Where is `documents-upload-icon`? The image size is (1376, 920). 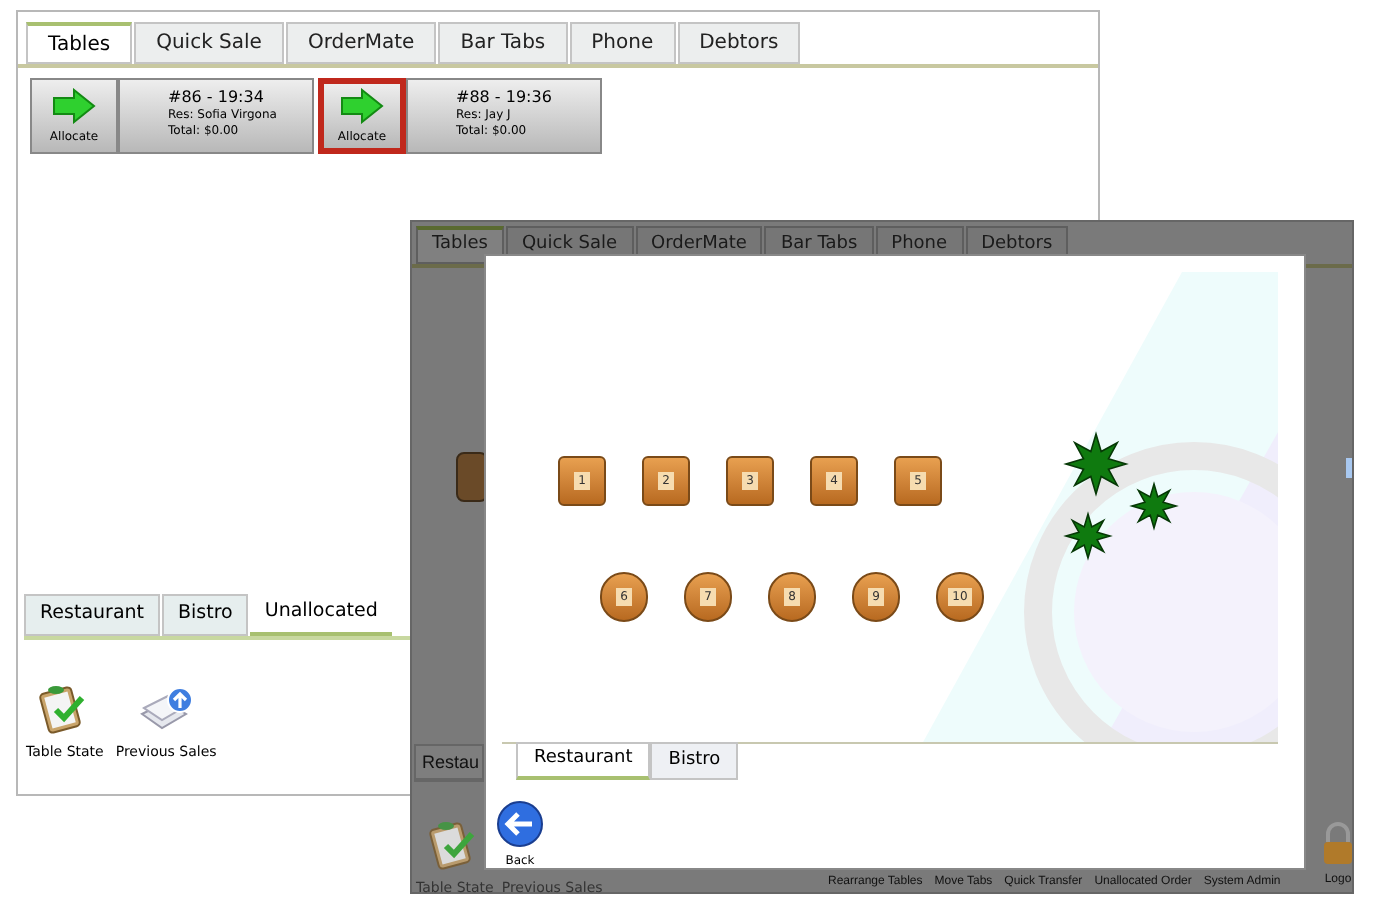 documents-upload-icon is located at coordinates (166, 710).